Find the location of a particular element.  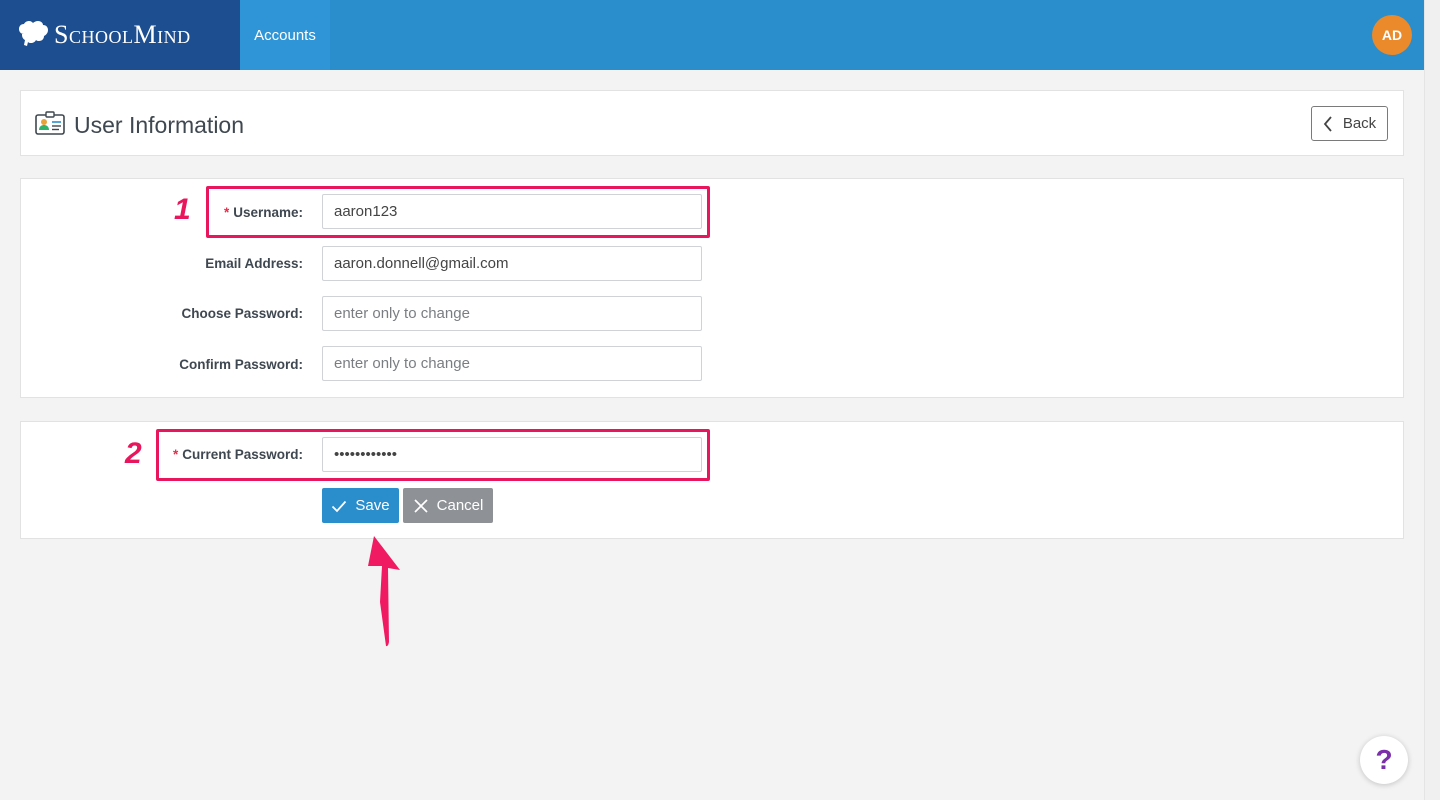

close-icon is located at coordinates (421, 505).